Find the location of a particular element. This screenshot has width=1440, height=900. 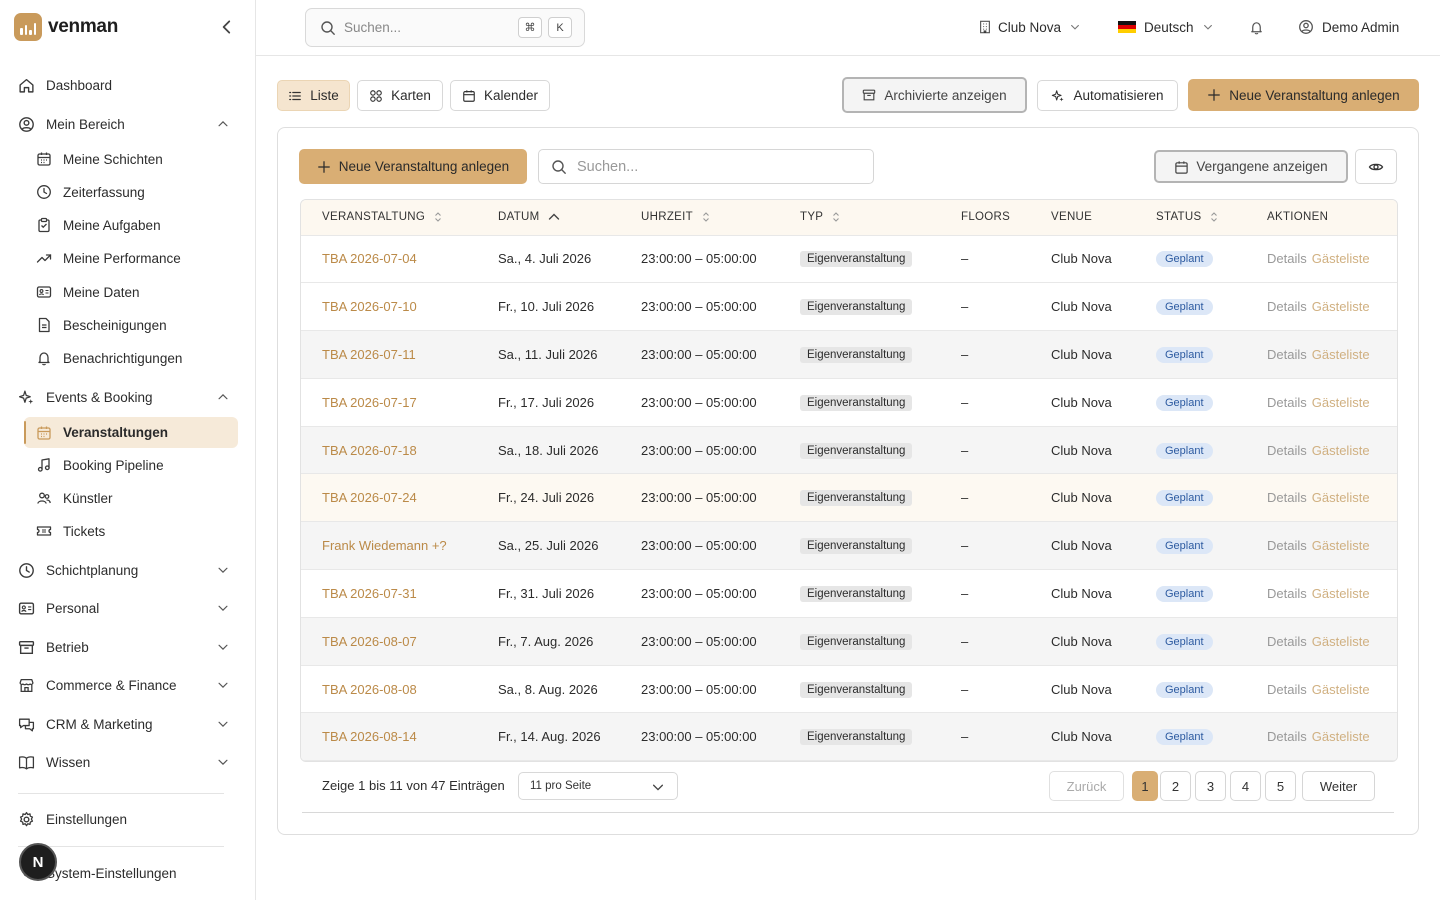

event-name-link: TBA 2026-08-14 is located at coordinates (369, 736).